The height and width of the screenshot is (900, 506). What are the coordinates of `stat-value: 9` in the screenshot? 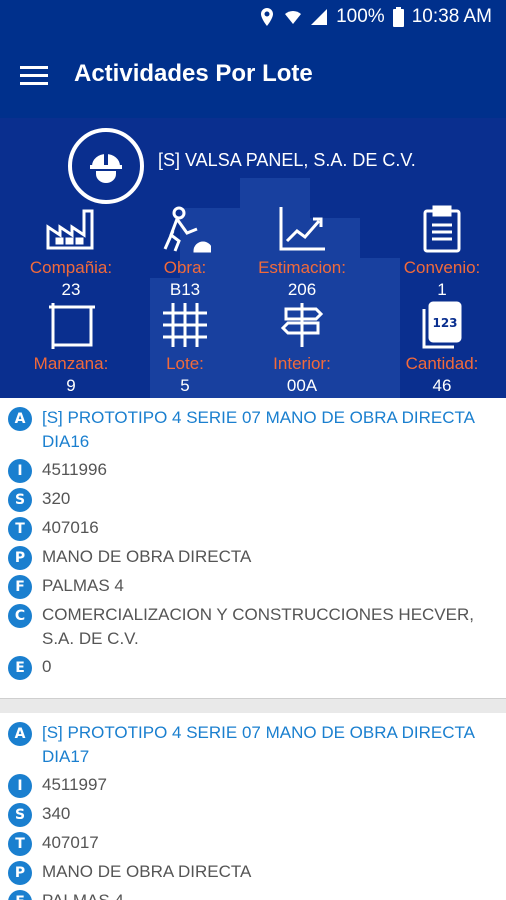 It's located at (71, 385).